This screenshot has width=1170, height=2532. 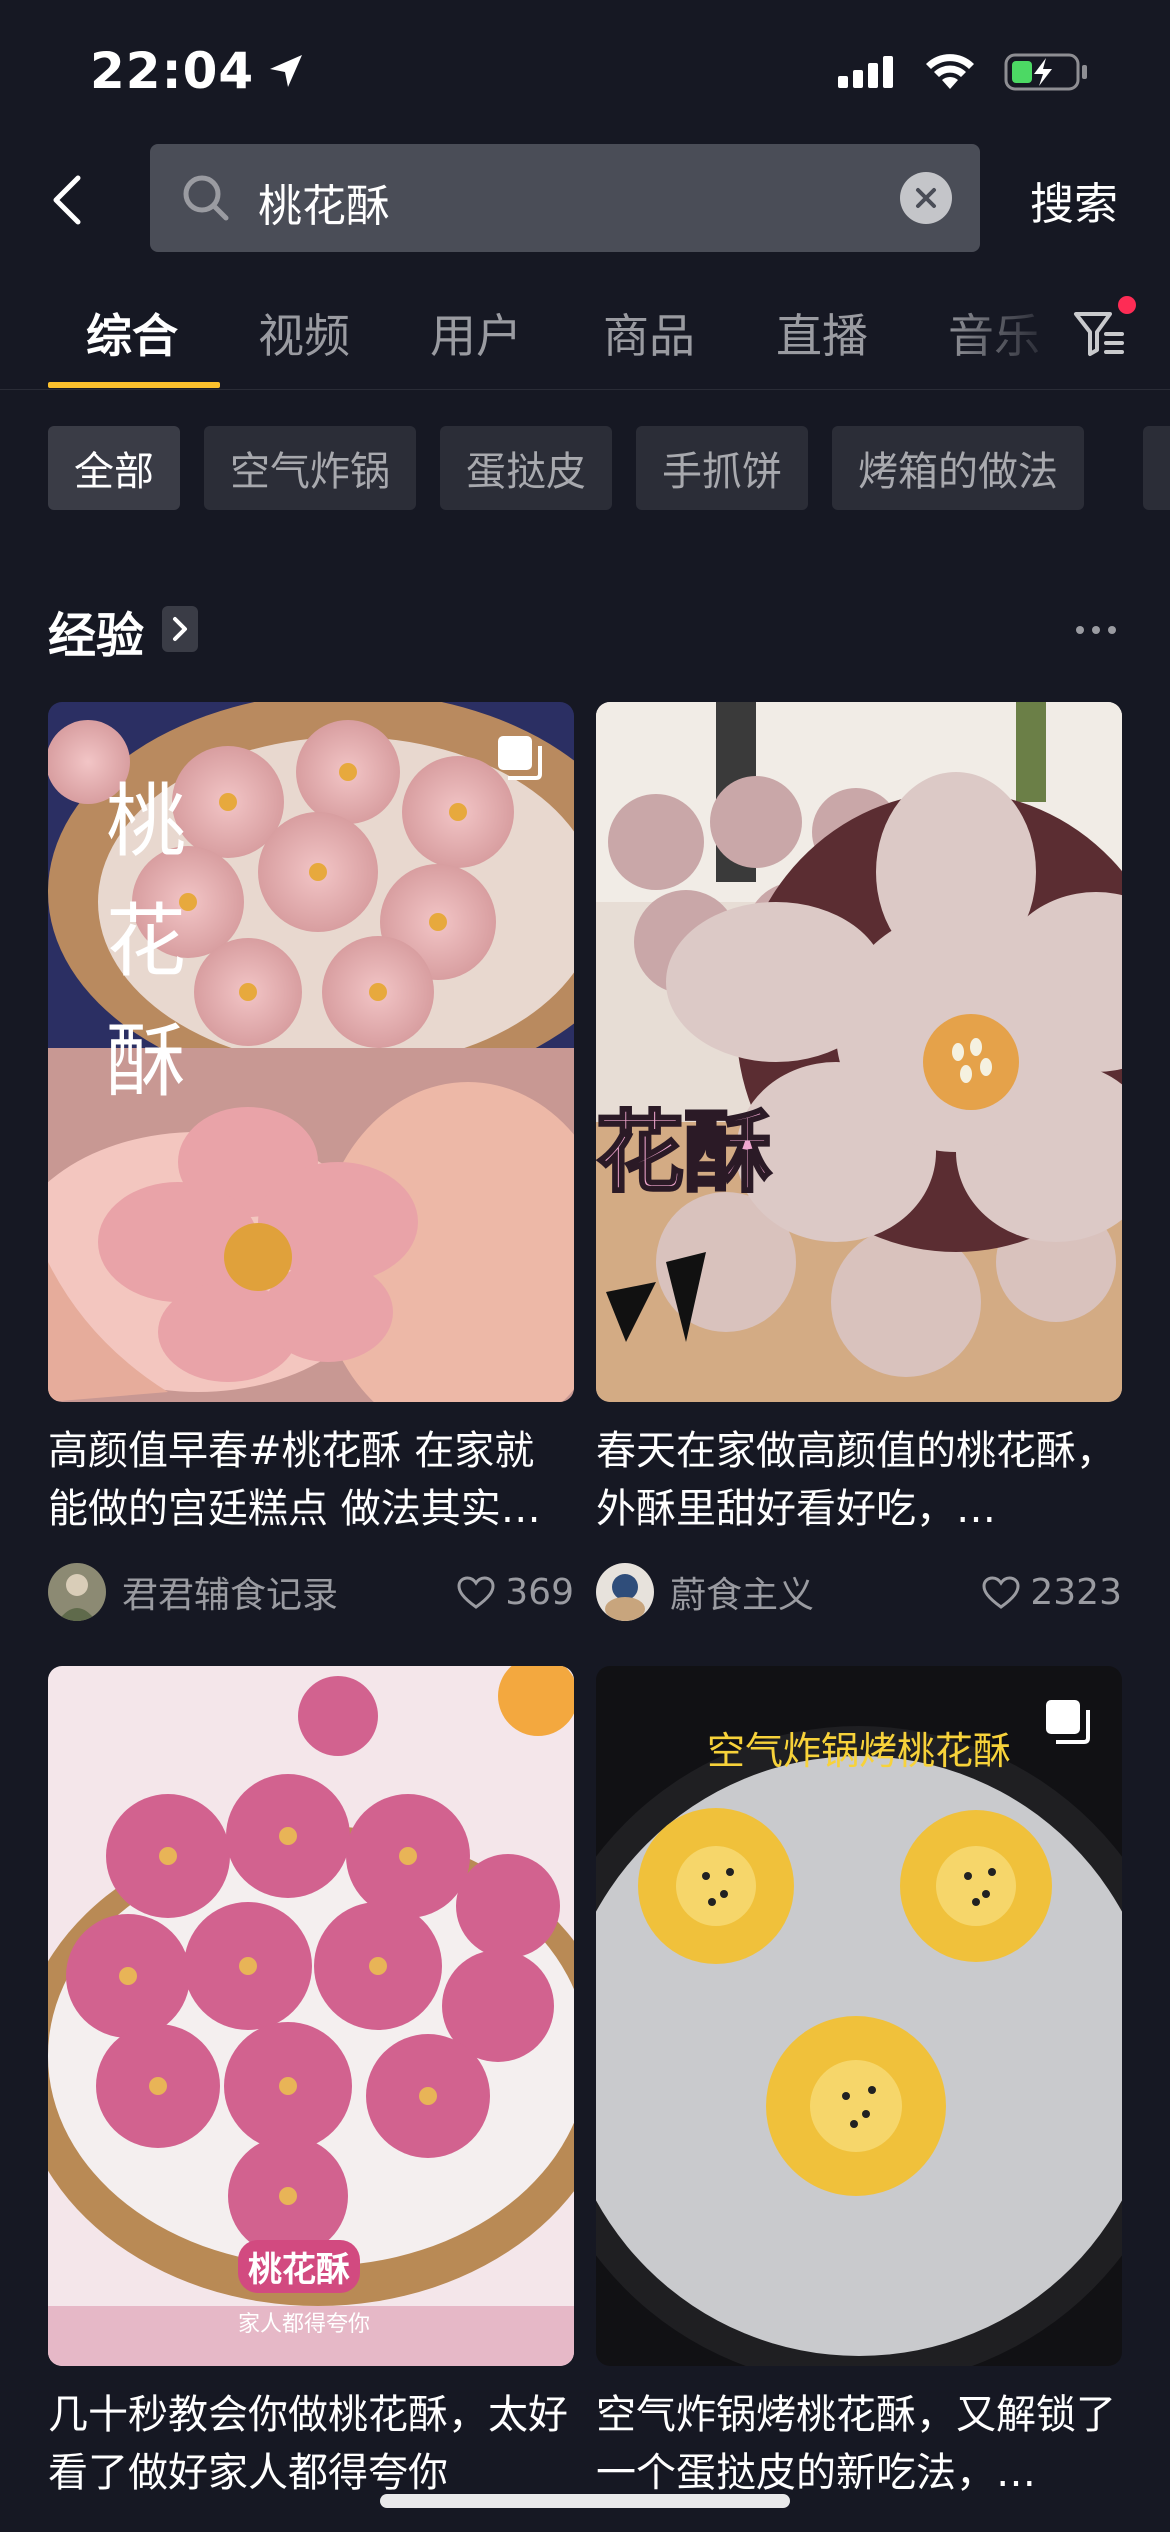 I want to click on author-name: 君君辅食记录, so click(x=230, y=1592).